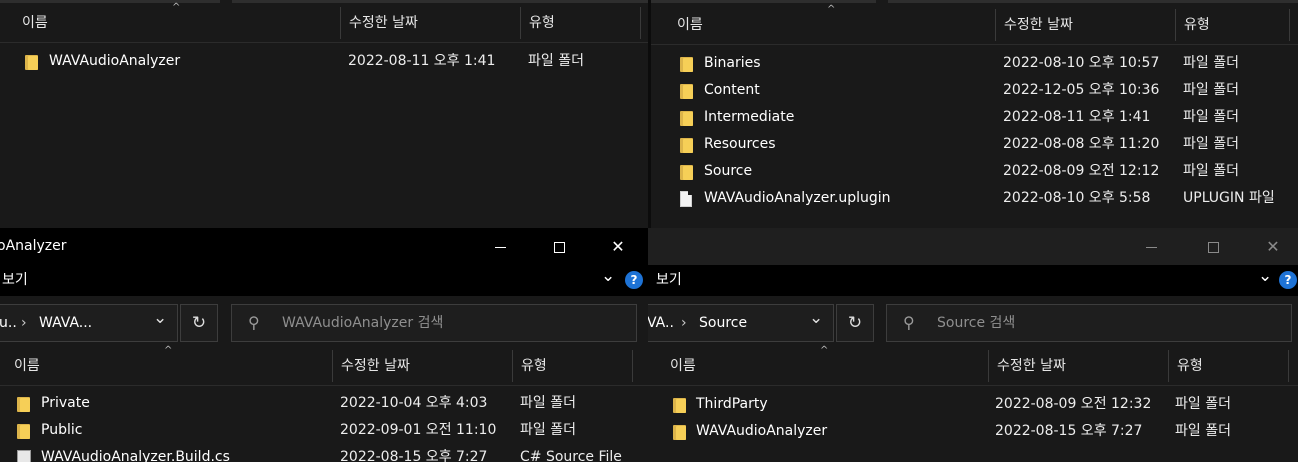 Image resolution: width=1298 pixels, height=462 pixels. What do you see at coordinates (974, 63) in the screenshot?
I see `file-row: Binaries 2022-08-10 오후 10:57 파일 폴더` at bounding box center [974, 63].